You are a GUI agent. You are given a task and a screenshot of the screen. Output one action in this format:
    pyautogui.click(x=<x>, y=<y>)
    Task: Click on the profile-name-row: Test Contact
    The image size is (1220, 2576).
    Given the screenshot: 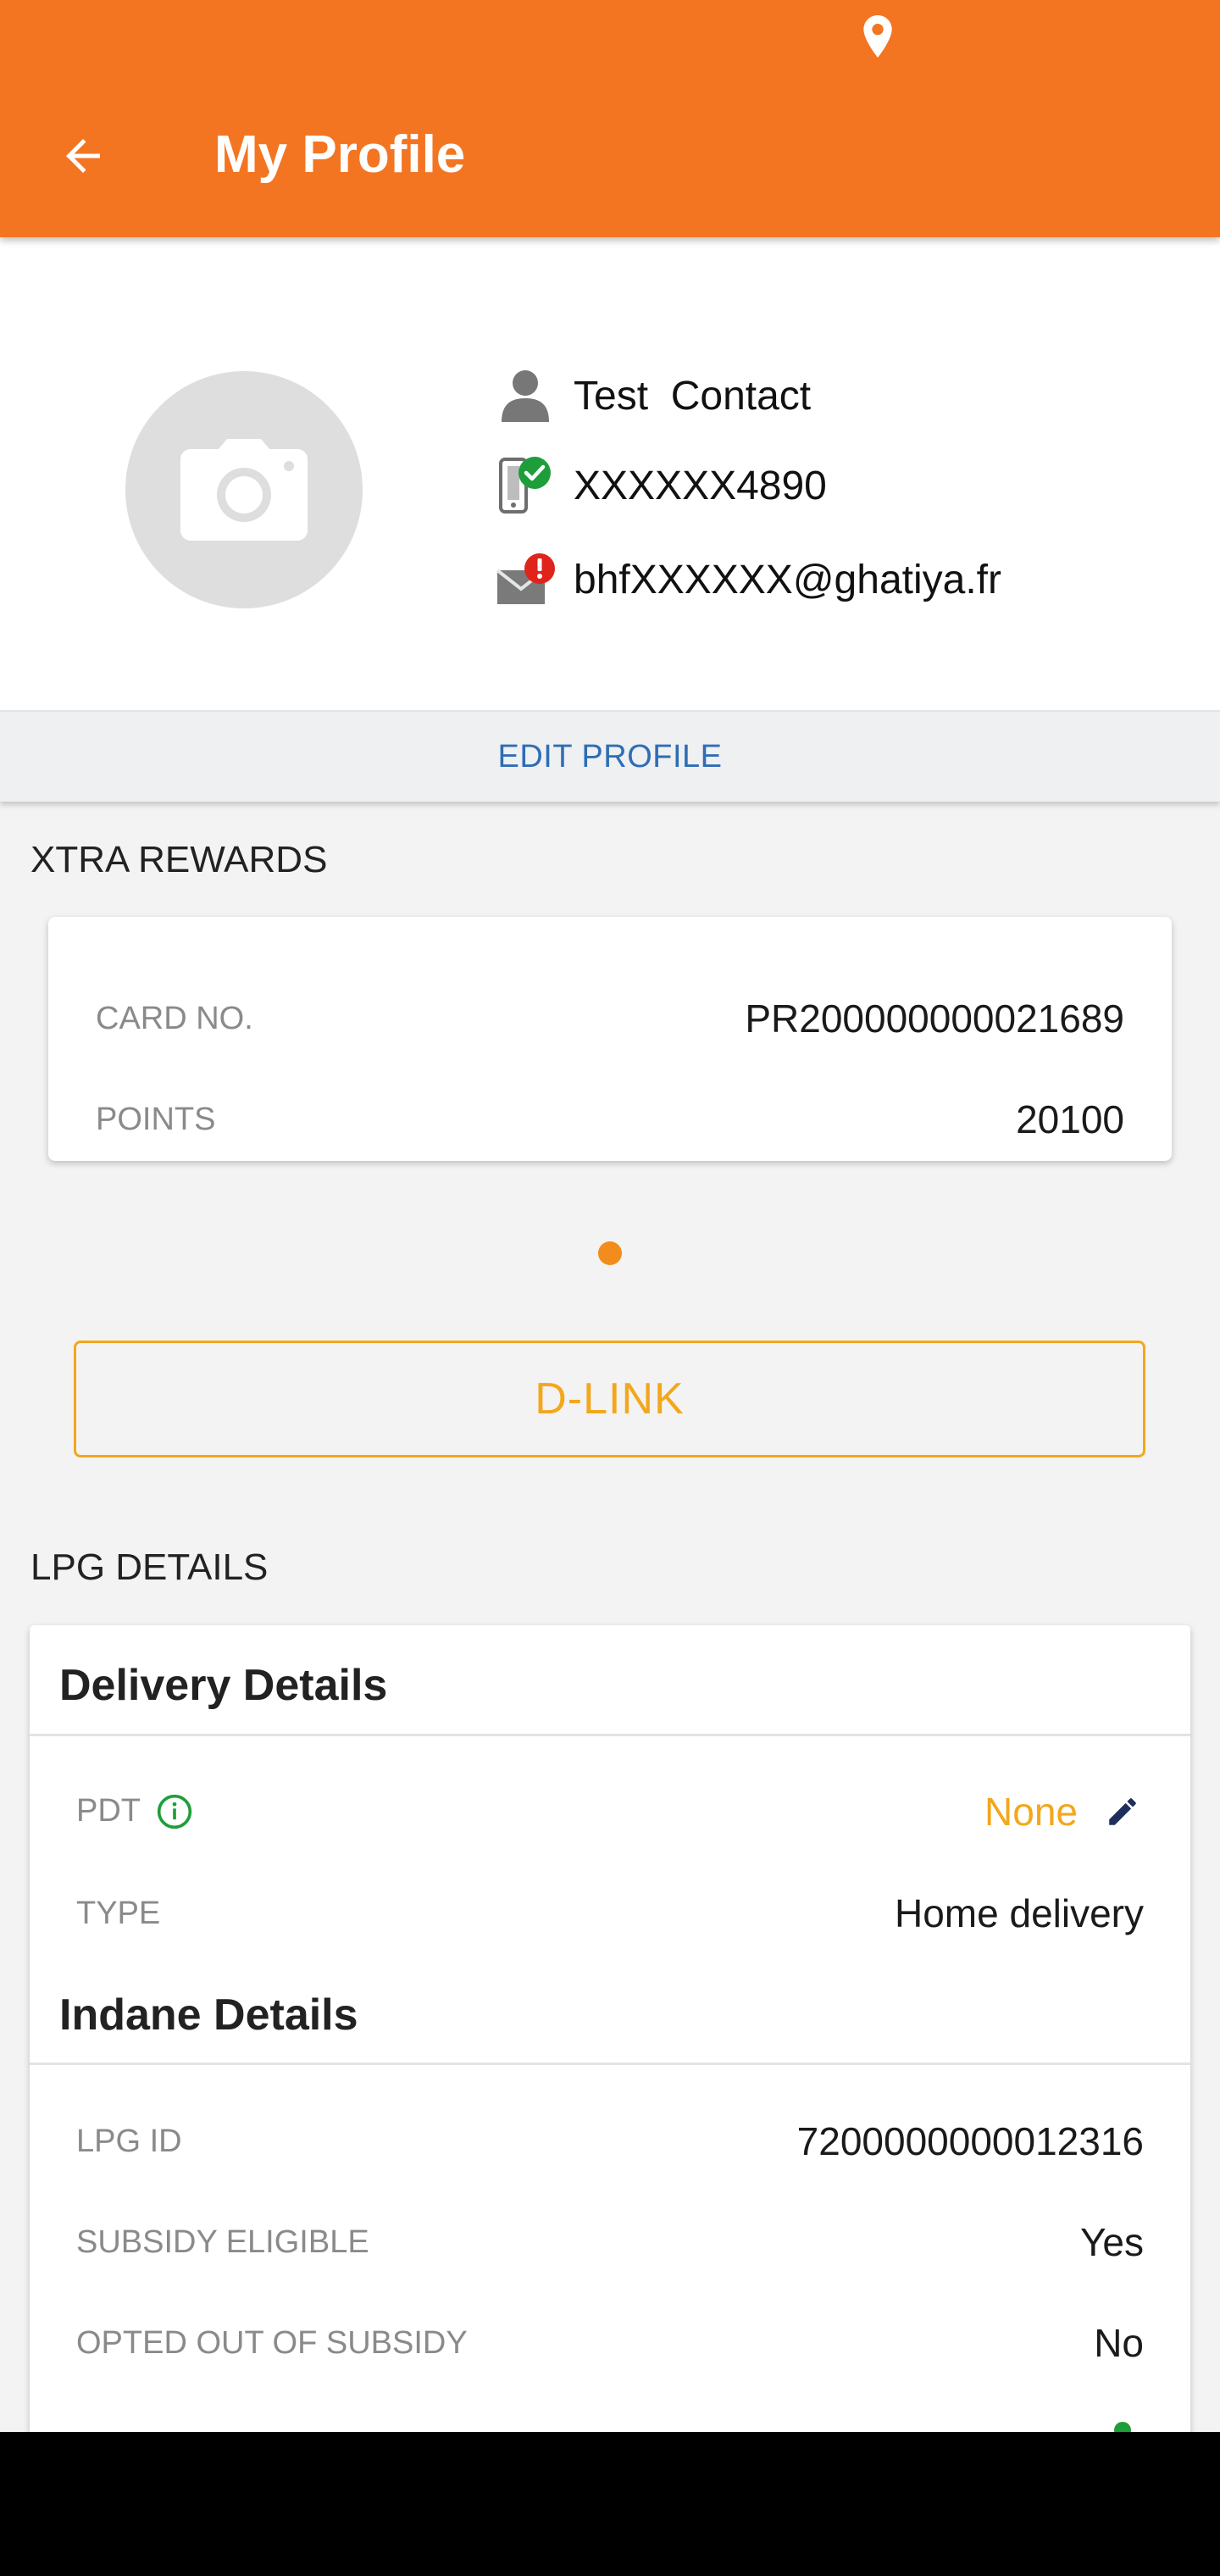 What is the action you would take?
    pyautogui.click(x=653, y=396)
    